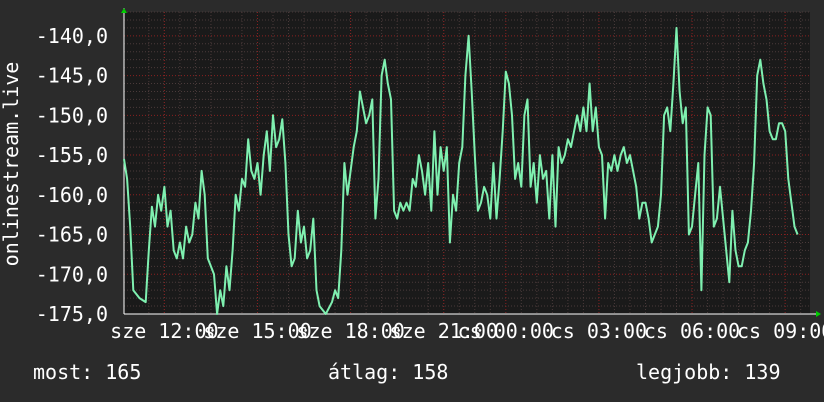 This screenshot has width=824, height=402. I want to click on x-tick-label: cs 06:00, so click(692, 331).